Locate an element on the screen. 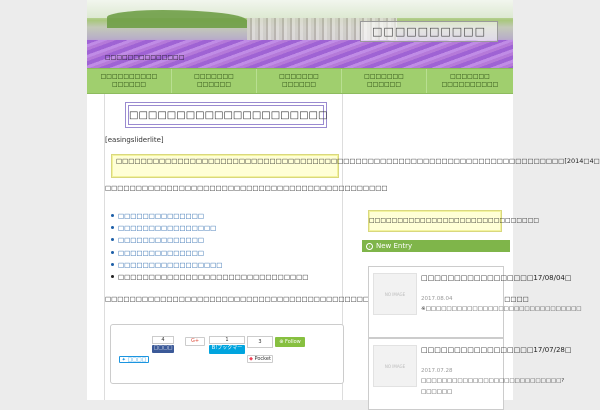  slider-shortcode: [easingsliderlite] is located at coordinates (134, 140).